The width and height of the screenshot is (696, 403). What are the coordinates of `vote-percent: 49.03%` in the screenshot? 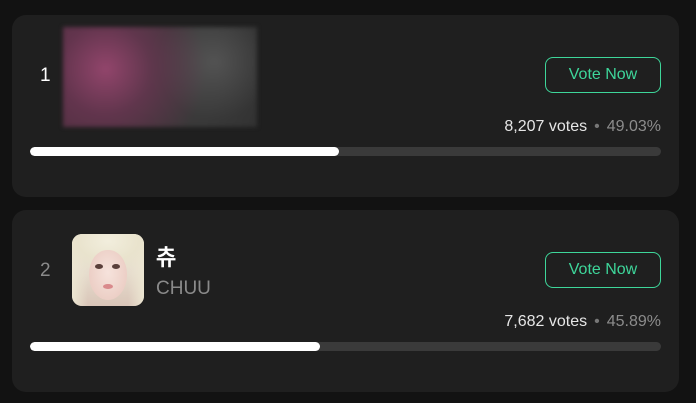 It's located at (633, 126).